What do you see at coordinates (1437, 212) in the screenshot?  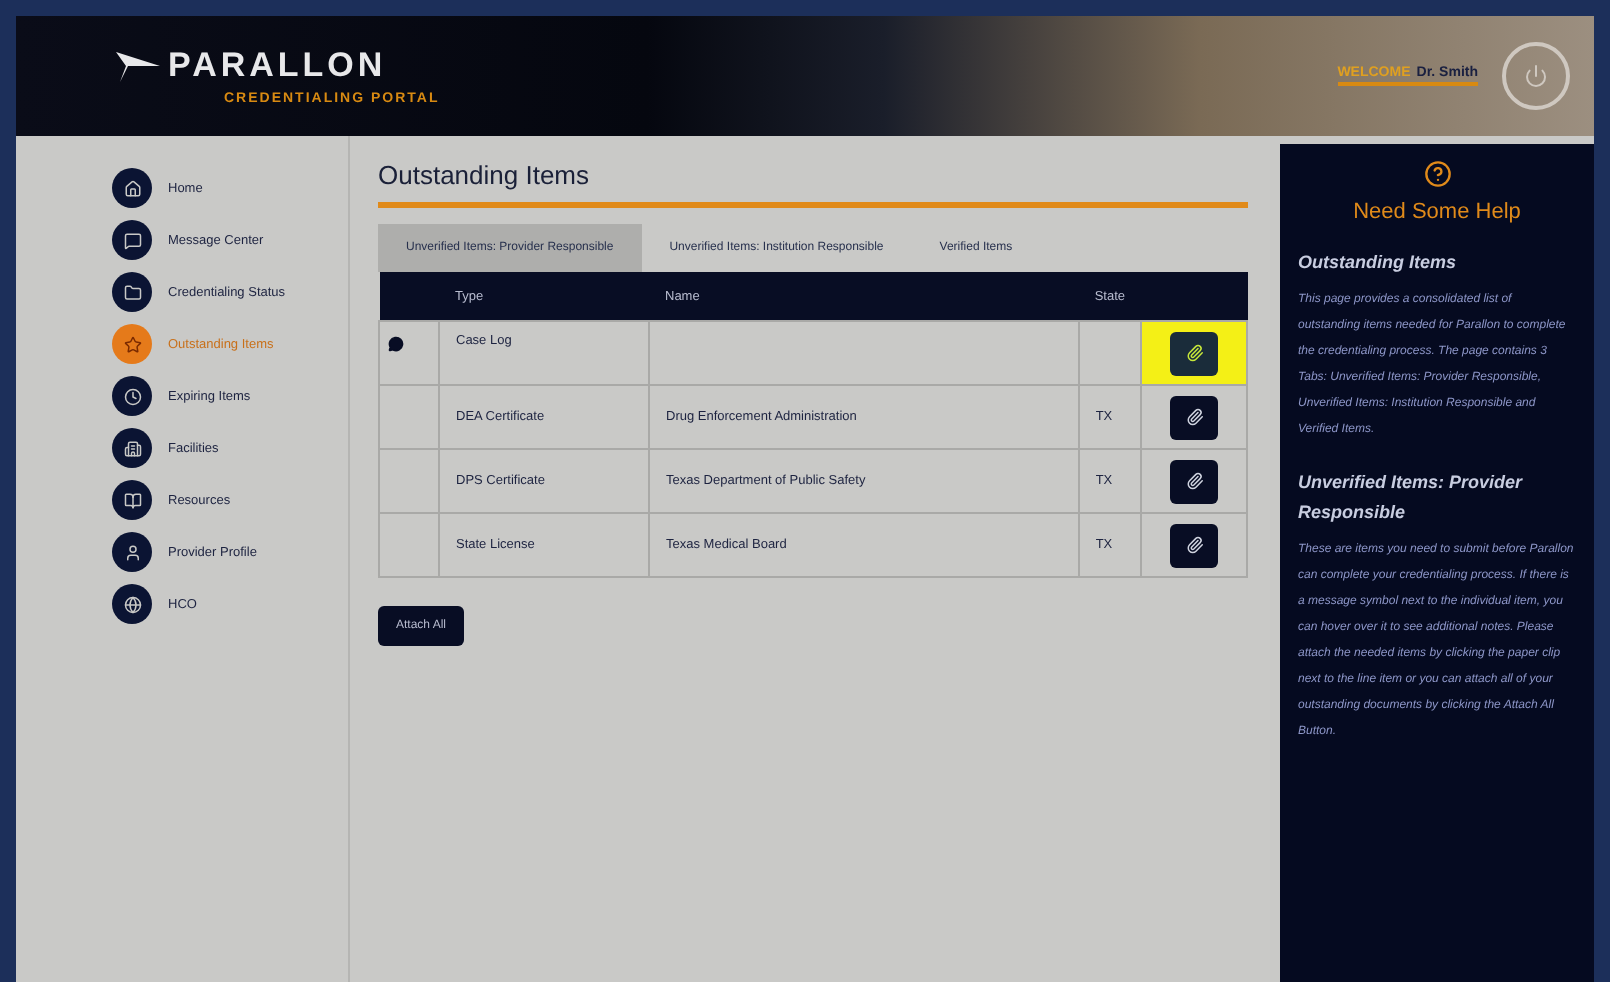 I see `help-title: Need Some Help` at bounding box center [1437, 212].